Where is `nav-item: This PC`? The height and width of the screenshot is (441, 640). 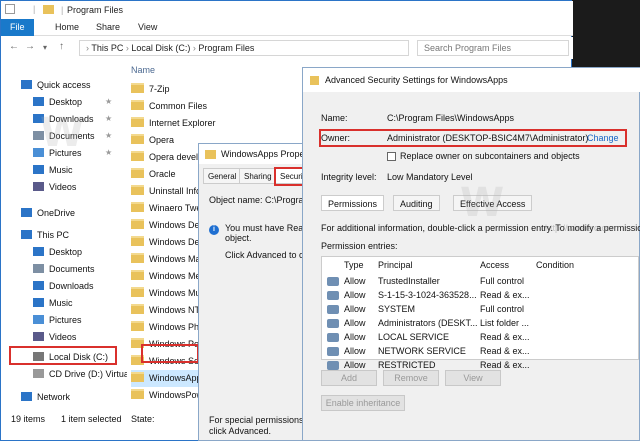
nav-item: This PC is located at coordinates (45, 235).